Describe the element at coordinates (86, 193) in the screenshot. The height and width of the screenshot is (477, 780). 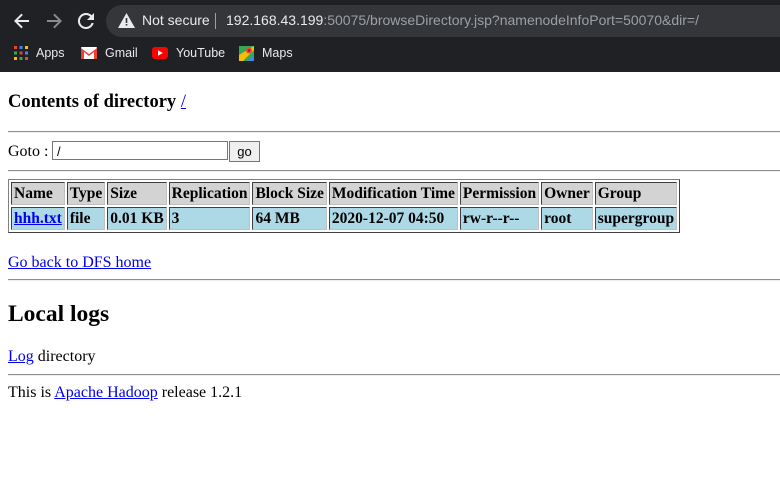
I see `column-header-type: Type` at that location.